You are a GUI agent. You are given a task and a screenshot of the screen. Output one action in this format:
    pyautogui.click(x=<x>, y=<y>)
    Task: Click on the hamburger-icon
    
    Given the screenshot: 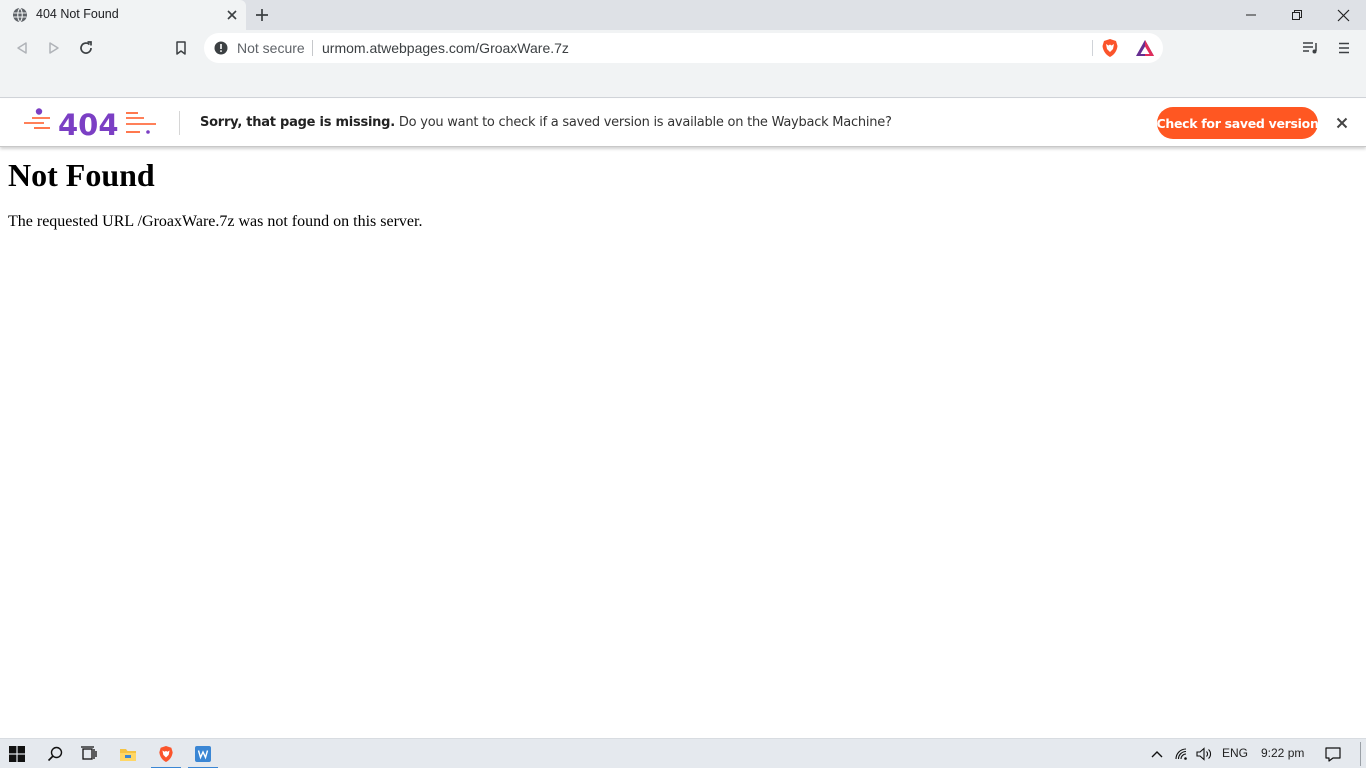 What is the action you would take?
    pyautogui.click(x=1344, y=48)
    